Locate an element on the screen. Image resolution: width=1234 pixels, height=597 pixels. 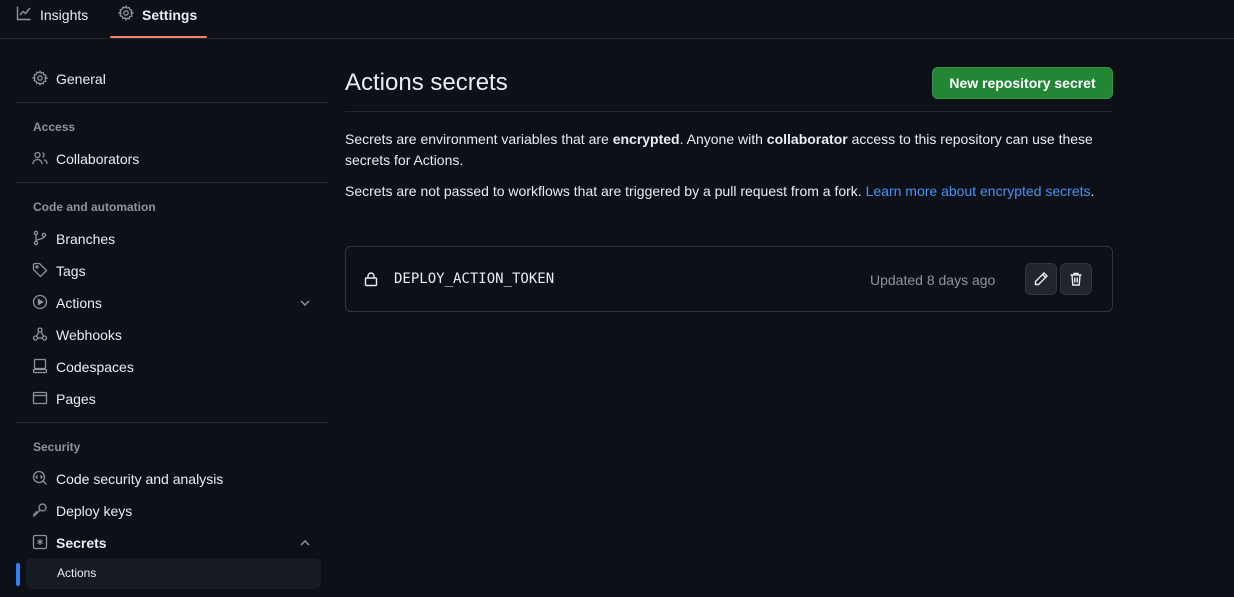
sidebar-item-label: General is located at coordinates (81, 79).